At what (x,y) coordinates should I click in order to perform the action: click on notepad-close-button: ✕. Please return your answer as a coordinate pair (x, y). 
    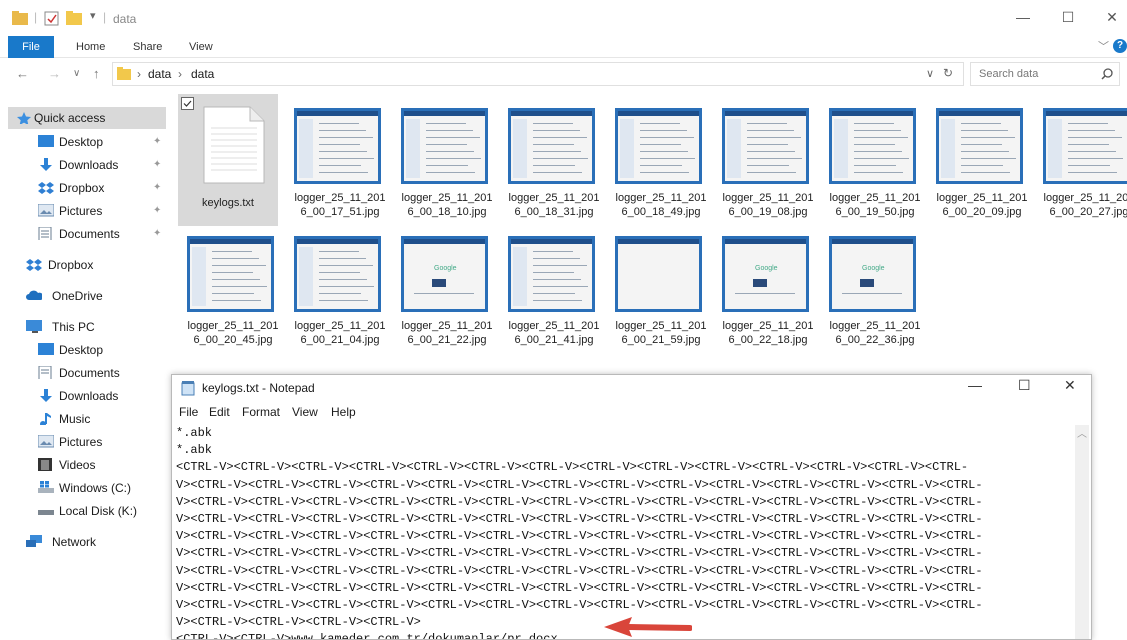
    Looking at the image, I should click on (1070, 385).